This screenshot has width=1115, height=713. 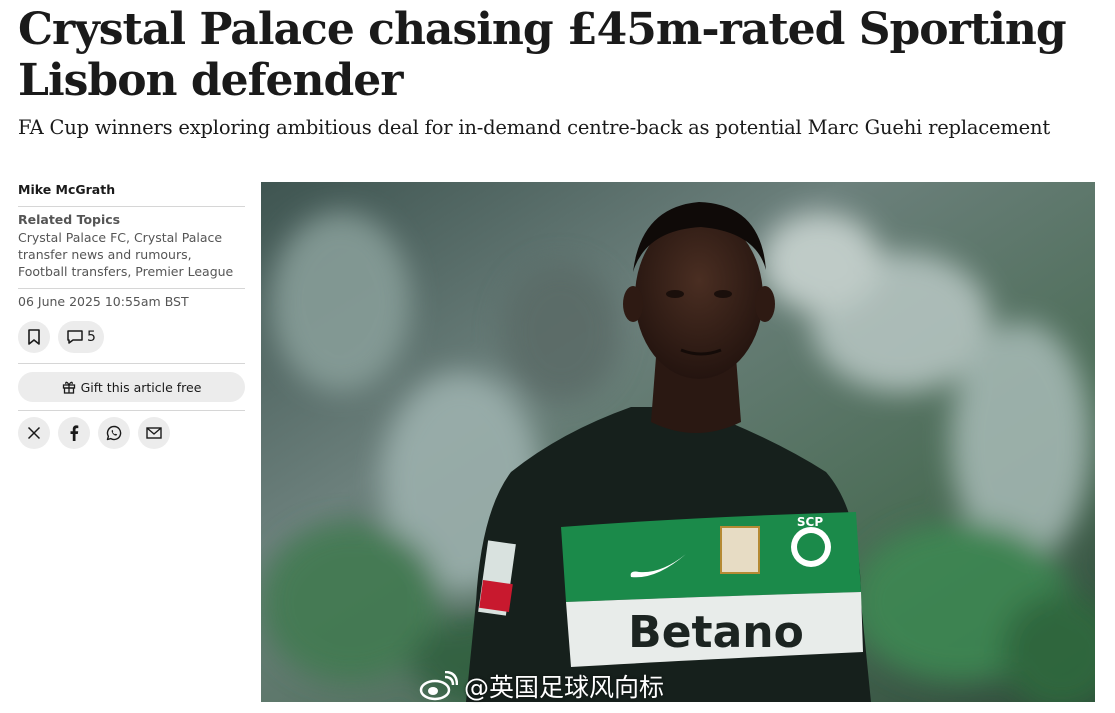 I want to click on photo-caption, so click(x=678, y=709).